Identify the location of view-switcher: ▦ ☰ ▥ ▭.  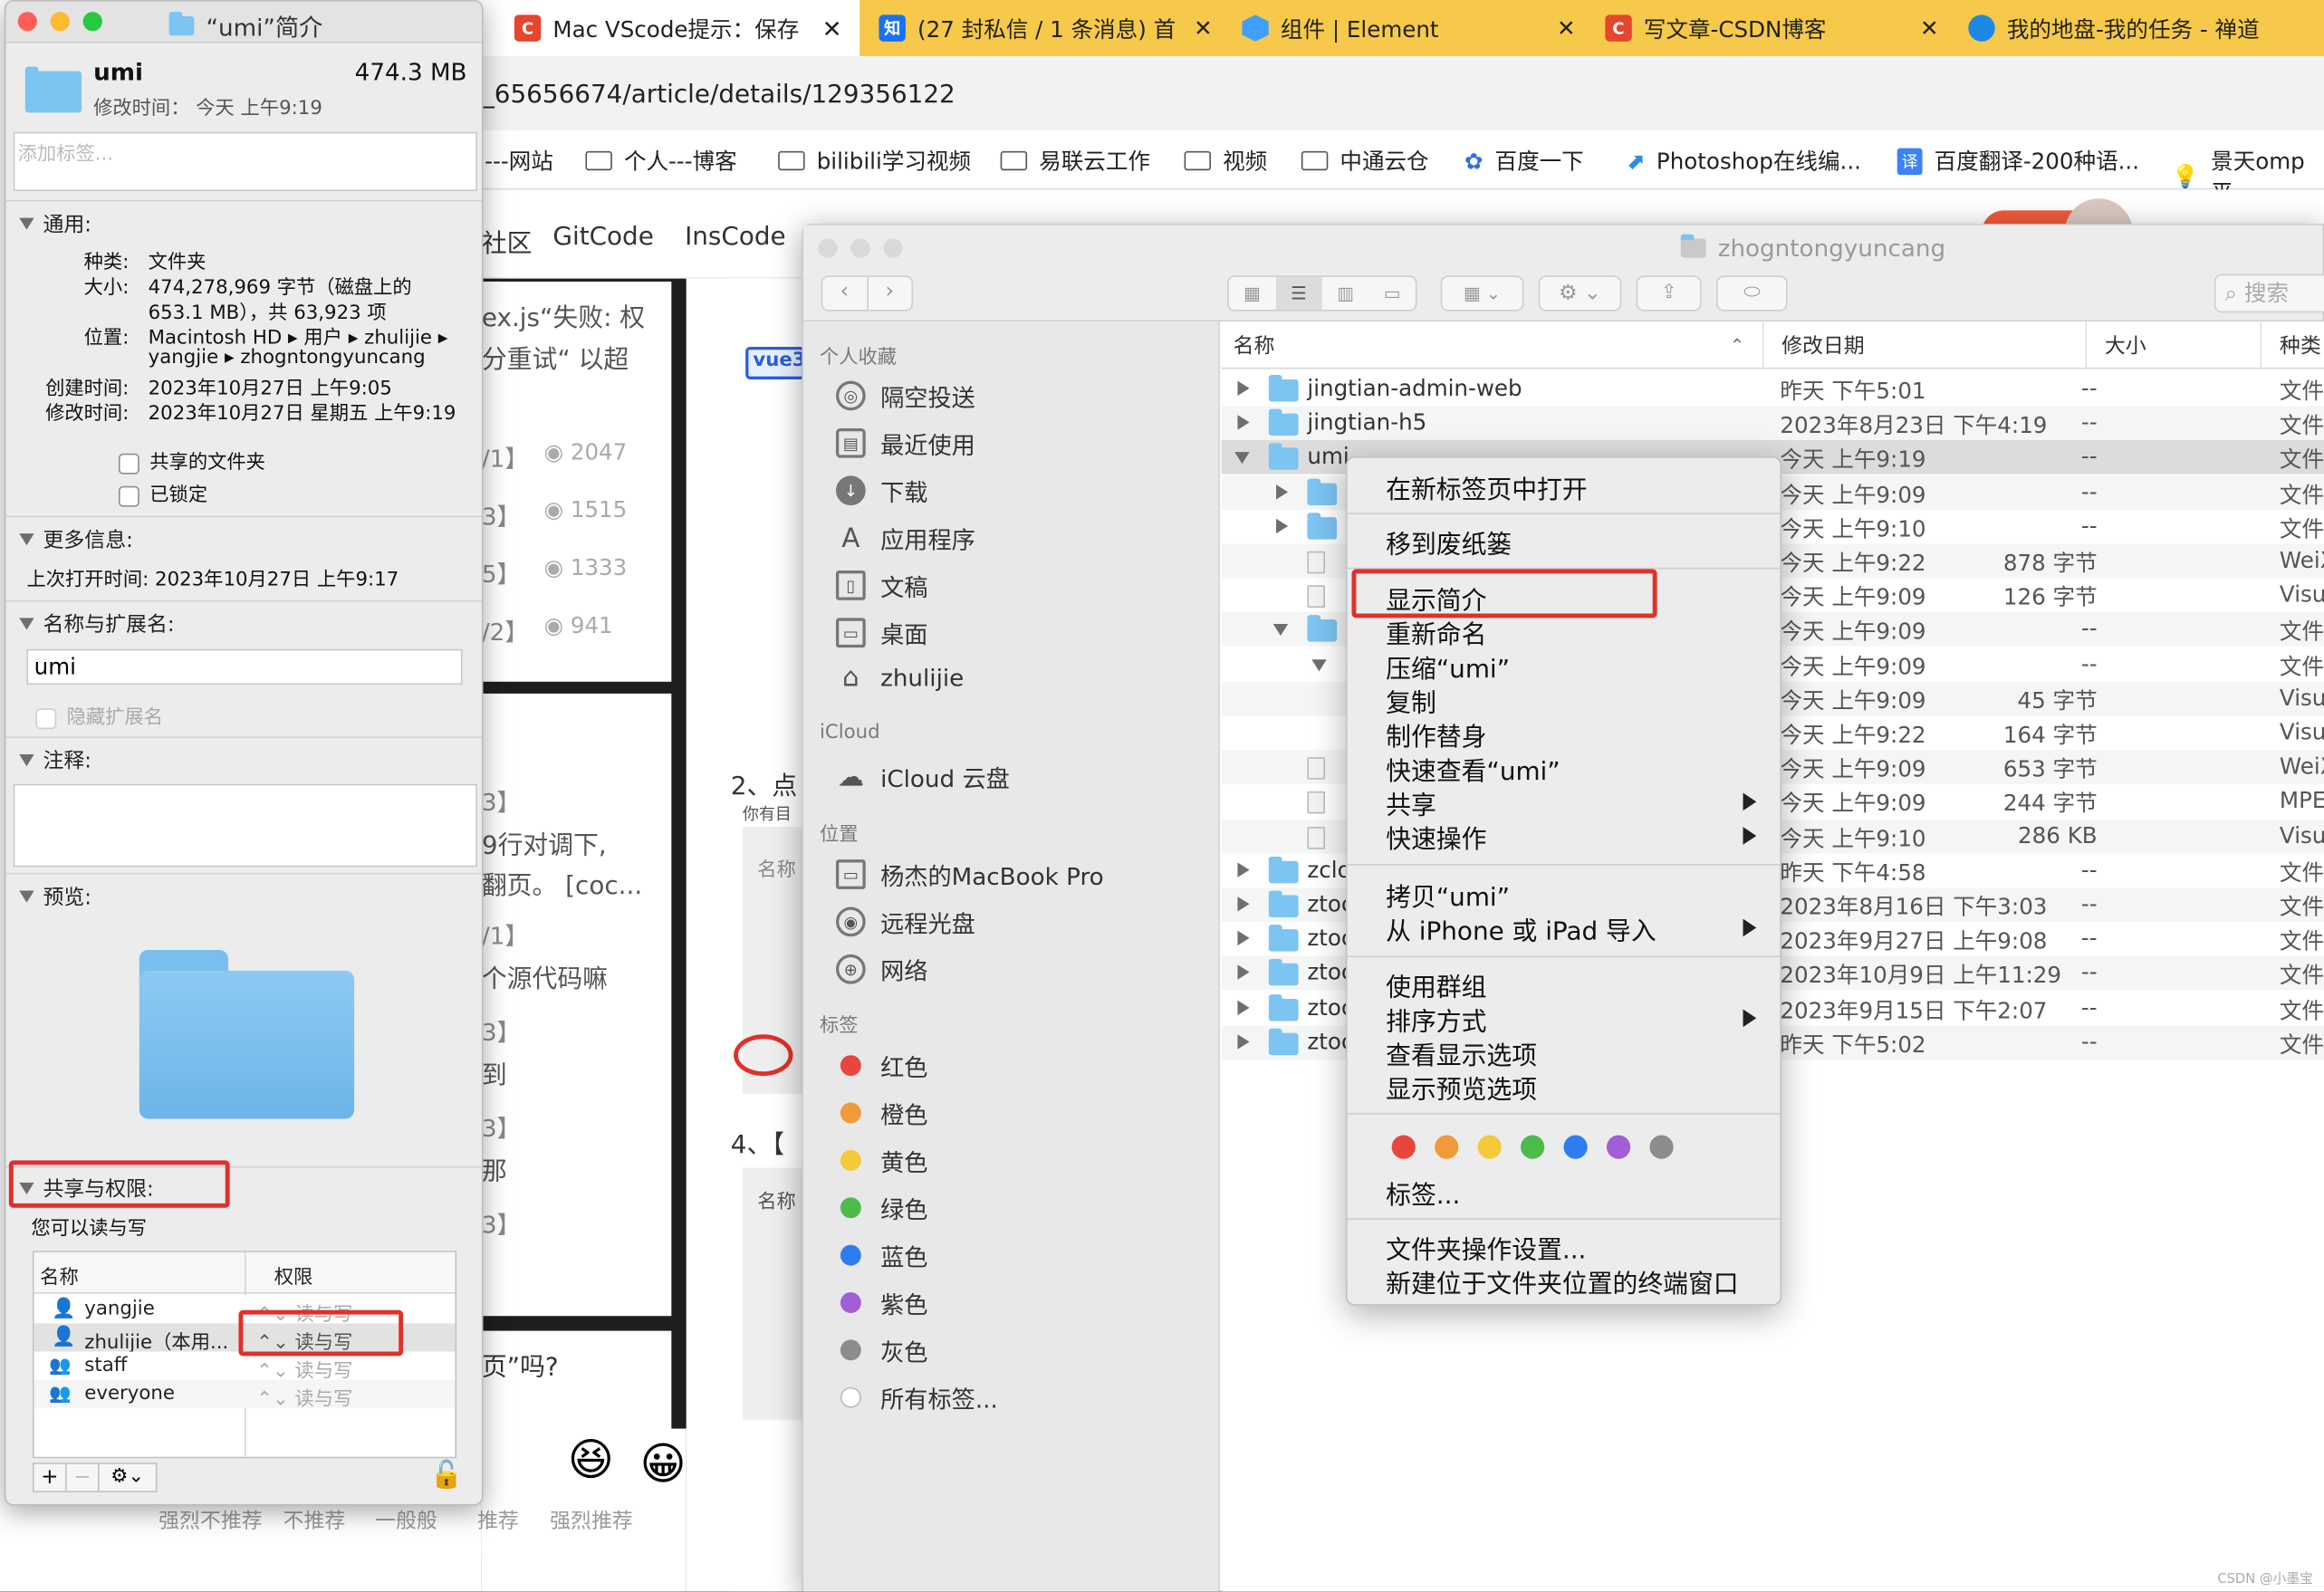
(1322, 293).